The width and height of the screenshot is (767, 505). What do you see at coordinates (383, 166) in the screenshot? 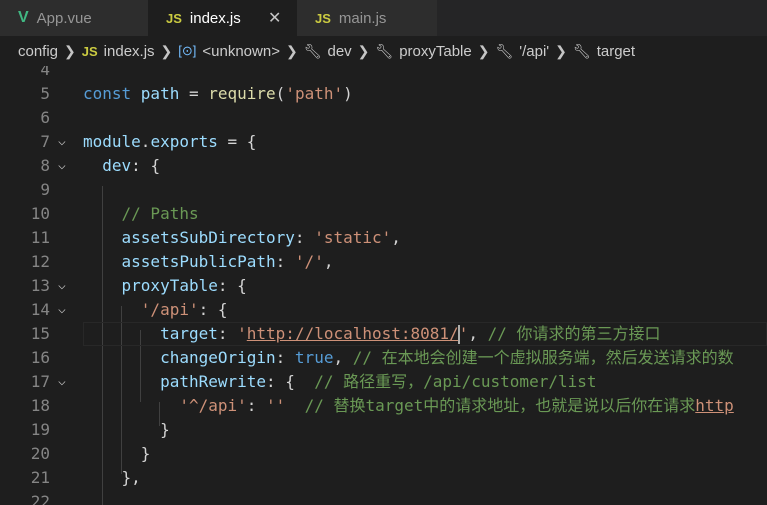
I see `code-line: 8 ⌵ dev: {` at bounding box center [383, 166].